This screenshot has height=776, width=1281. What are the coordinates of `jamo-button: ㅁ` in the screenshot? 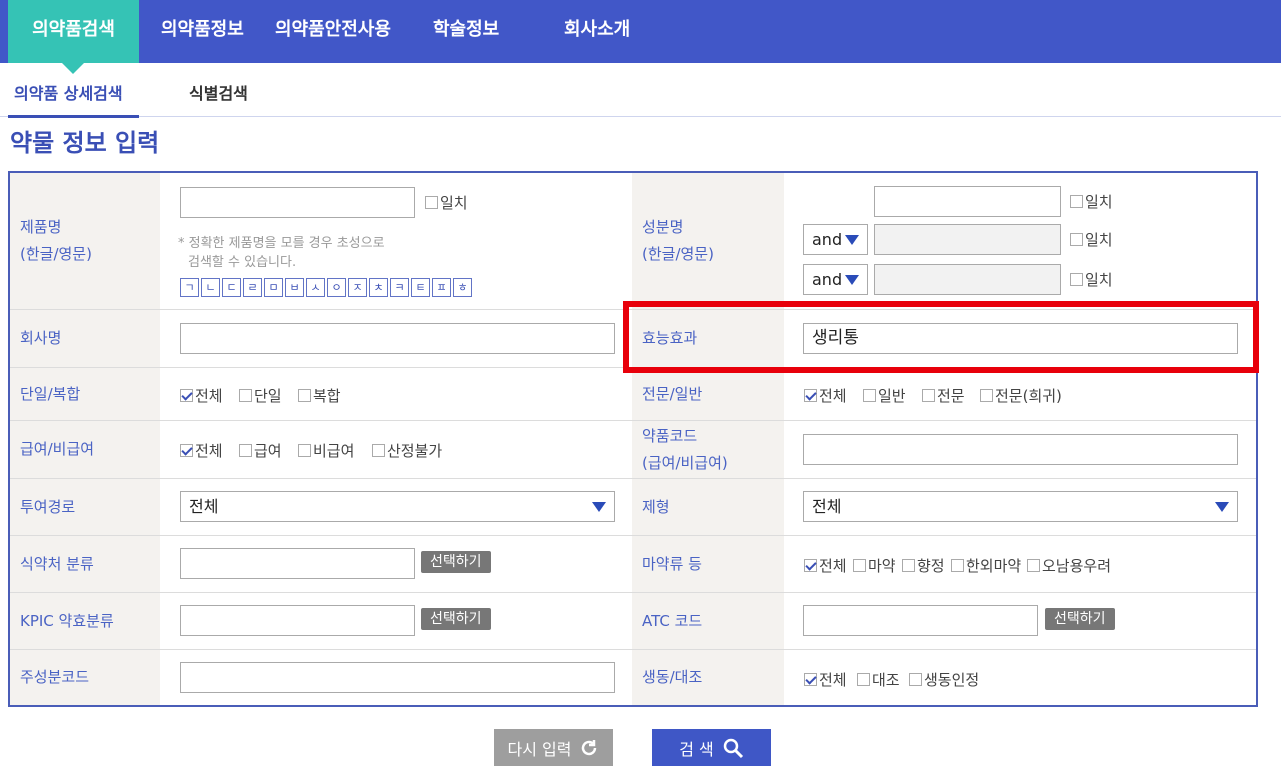 It's located at (273, 287).